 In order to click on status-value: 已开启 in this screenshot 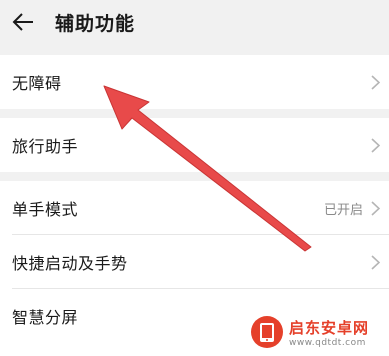, I will do `click(343, 210)`.